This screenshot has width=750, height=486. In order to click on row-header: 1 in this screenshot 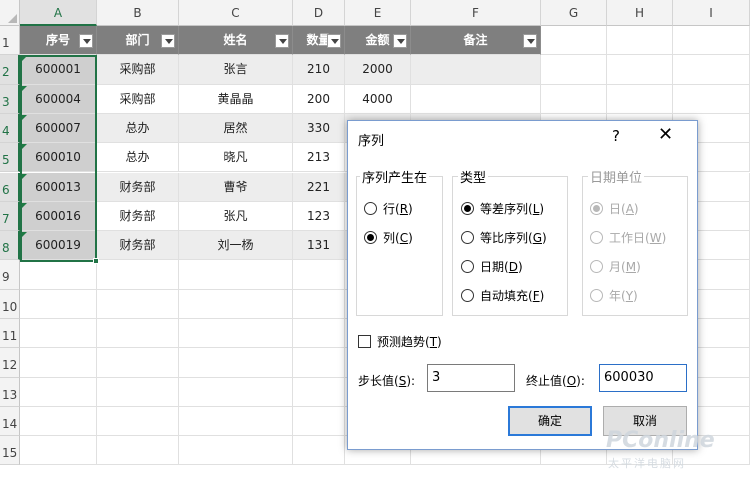, I will do `click(10, 41)`.